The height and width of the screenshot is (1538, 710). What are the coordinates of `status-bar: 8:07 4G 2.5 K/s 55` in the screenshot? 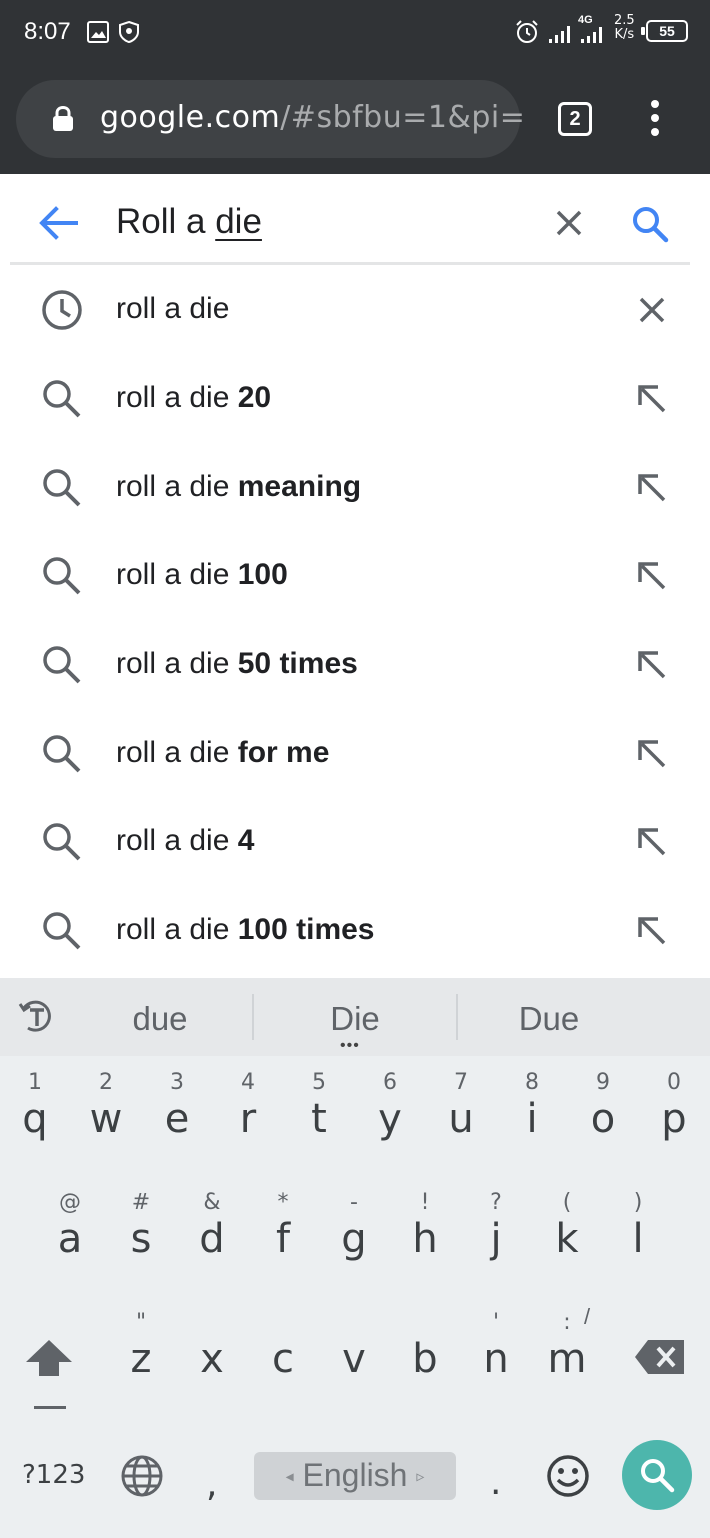 It's located at (355, 31).